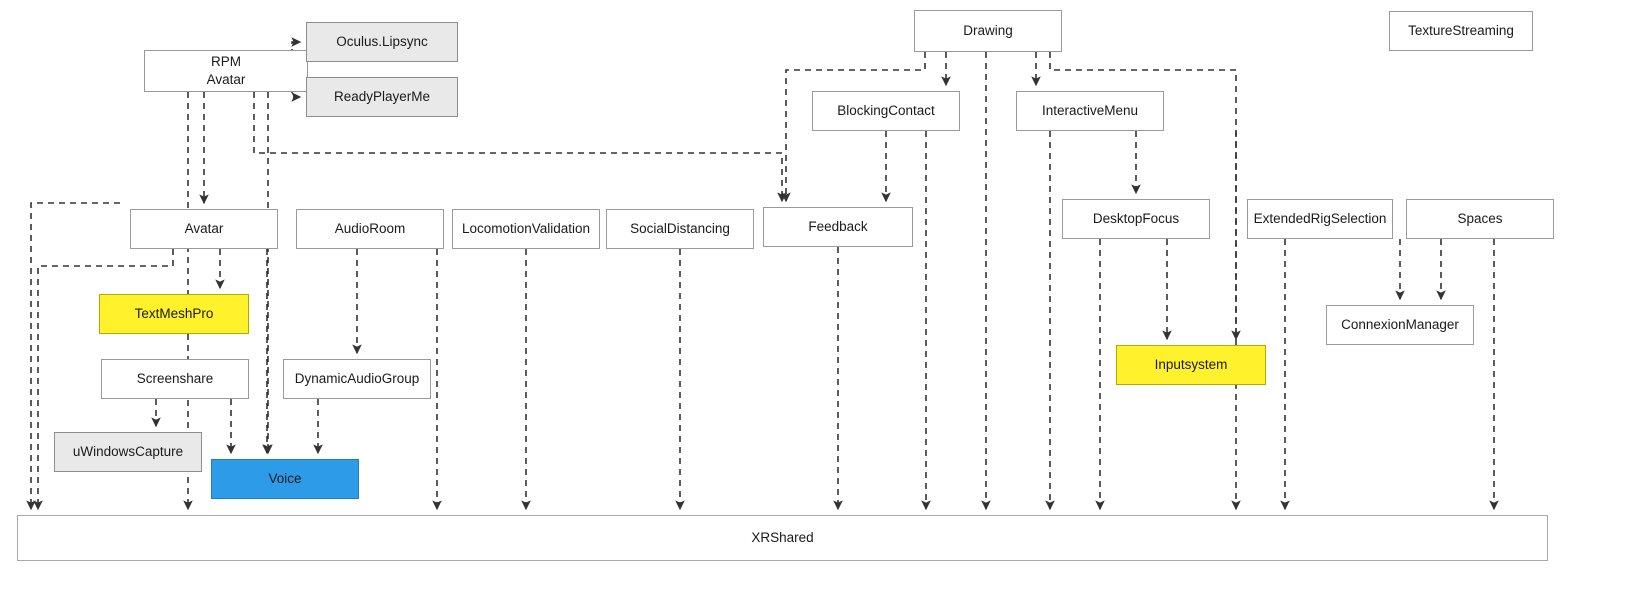  I want to click on node-label-texturestreaming: TextureStreaming, so click(1461, 30).